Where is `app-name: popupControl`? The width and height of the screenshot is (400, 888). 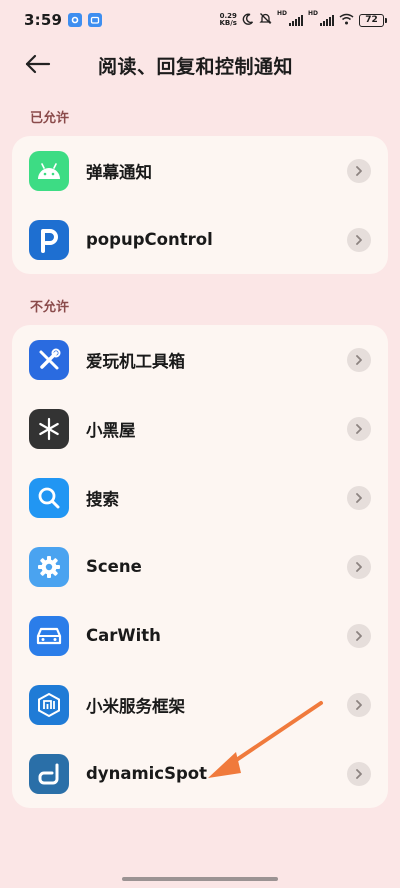 app-name: popupControl is located at coordinates (149, 239).